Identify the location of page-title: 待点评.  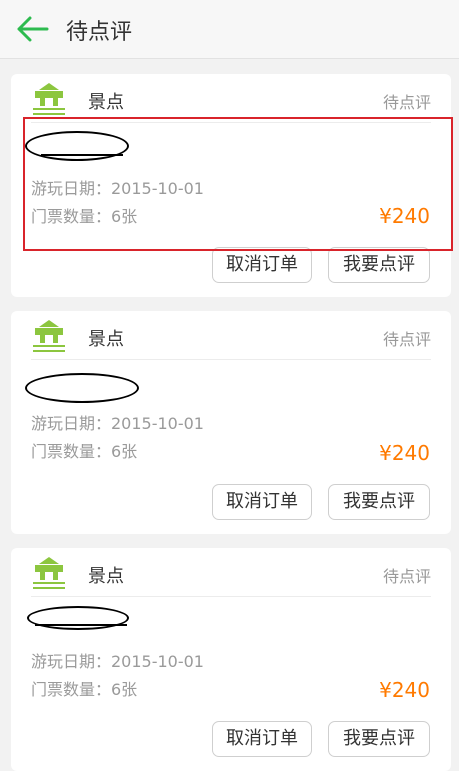
(99, 32).